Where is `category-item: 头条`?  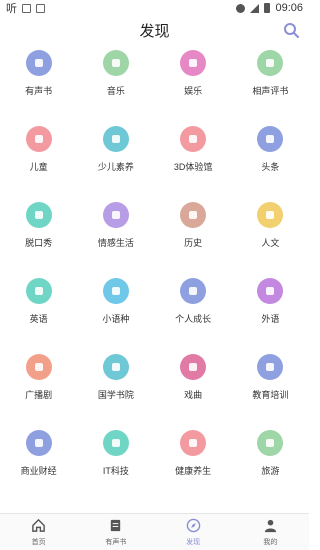 category-item: 头条 is located at coordinates (270, 160).